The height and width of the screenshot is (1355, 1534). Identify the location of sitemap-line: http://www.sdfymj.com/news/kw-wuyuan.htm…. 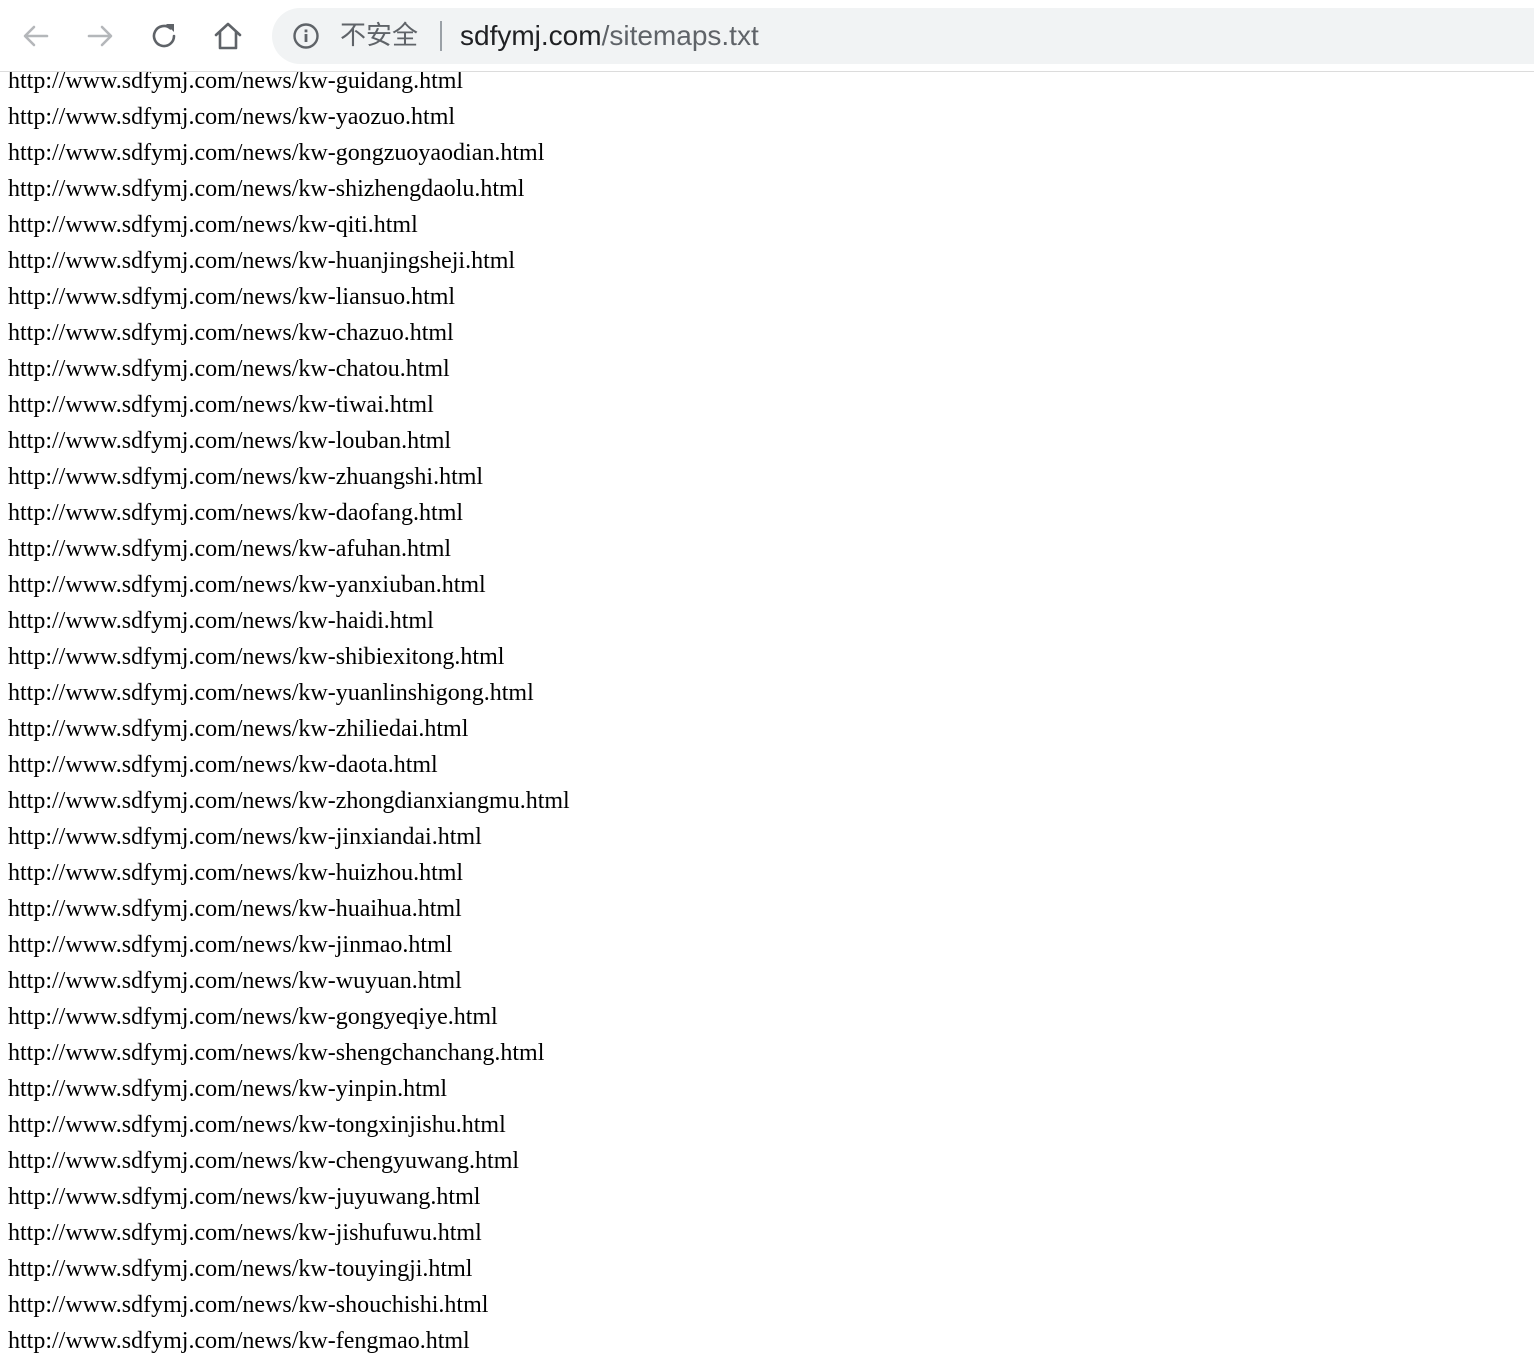
(235, 981).